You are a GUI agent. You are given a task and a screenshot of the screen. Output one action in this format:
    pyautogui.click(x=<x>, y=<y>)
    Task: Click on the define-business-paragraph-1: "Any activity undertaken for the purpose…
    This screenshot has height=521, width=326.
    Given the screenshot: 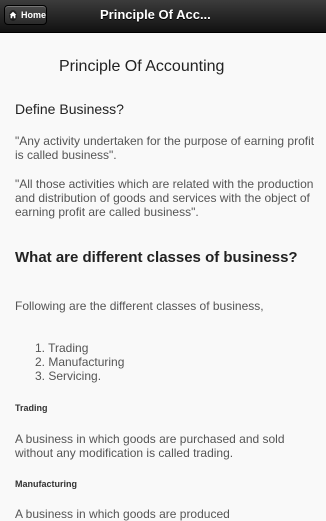 What is the action you would take?
    pyautogui.click(x=165, y=148)
    